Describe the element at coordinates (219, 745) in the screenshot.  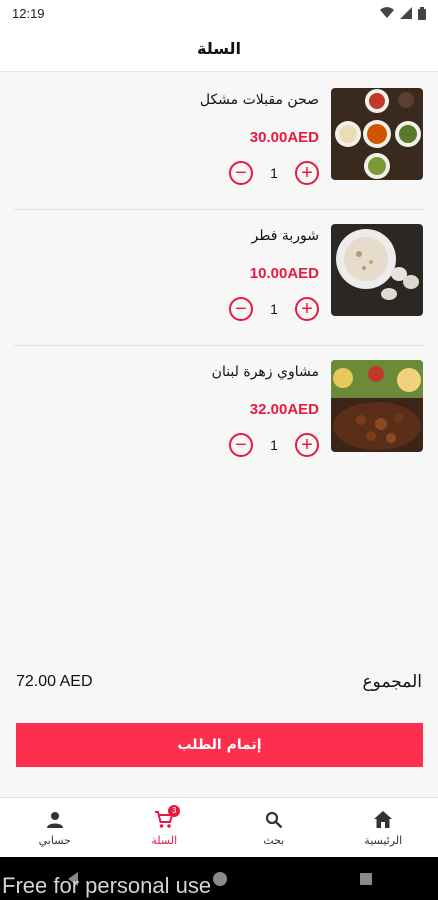
I see `checkout-button: إتمام الطلب` at that location.